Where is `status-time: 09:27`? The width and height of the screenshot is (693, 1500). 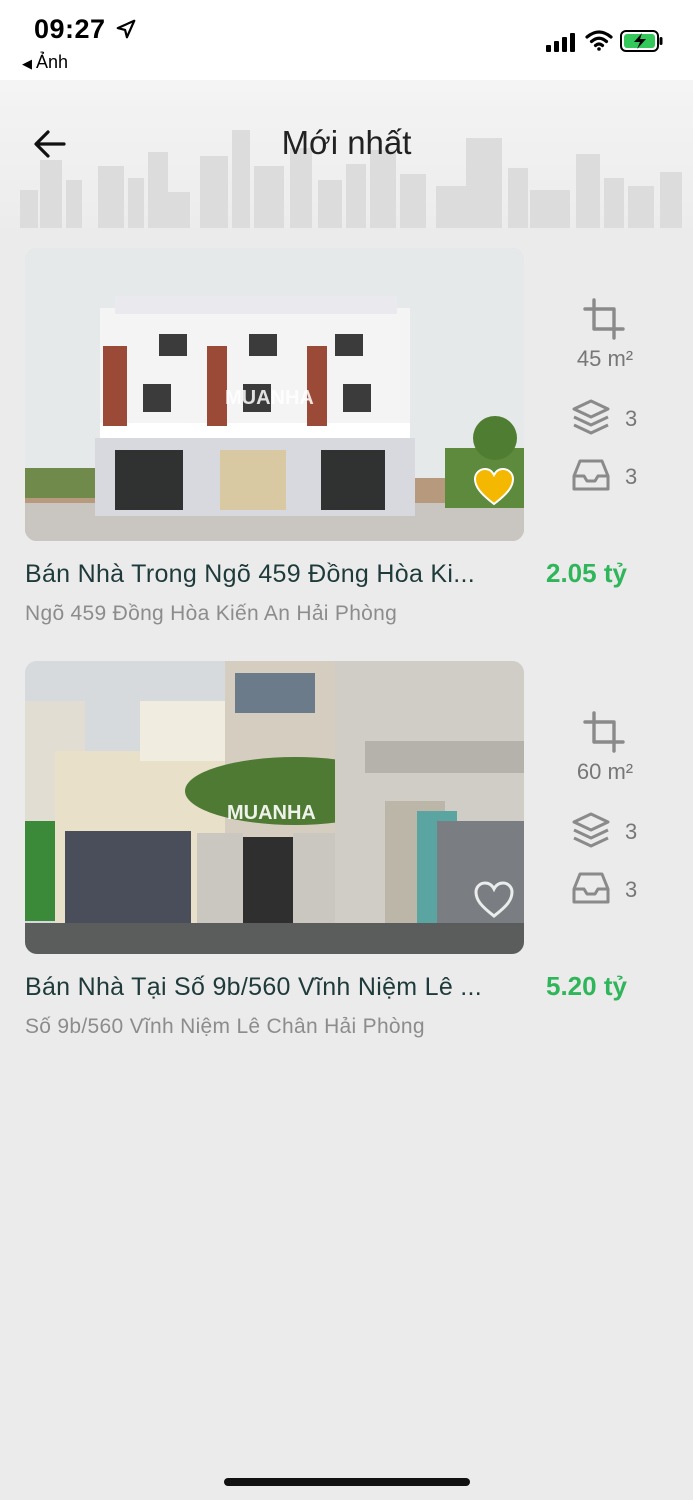
status-time: 09:27 is located at coordinates (70, 29).